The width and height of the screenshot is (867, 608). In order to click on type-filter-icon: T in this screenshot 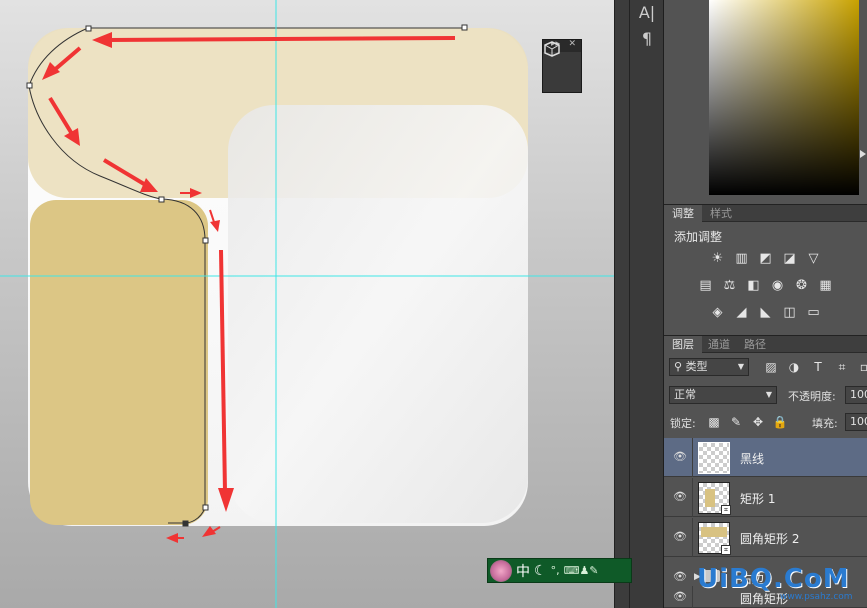, I will do `click(818, 367)`.